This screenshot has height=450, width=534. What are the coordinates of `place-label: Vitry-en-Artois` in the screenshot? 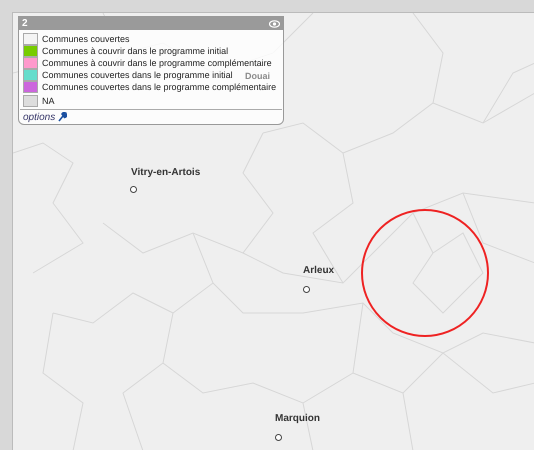 It's located at (165, 173).